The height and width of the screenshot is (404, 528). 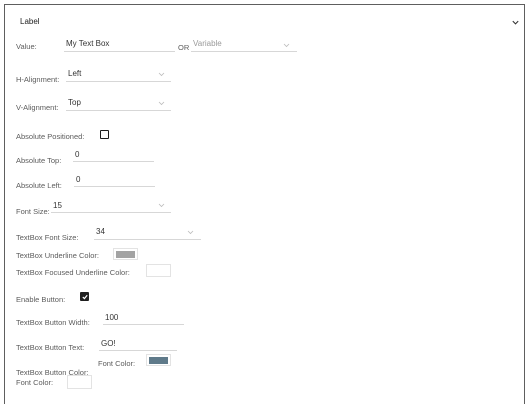 What do you see at coordinates (38, 79) in the screenshot?
I see `h-alignment-label: H-Alignment:` at bounding box center [38, 79].